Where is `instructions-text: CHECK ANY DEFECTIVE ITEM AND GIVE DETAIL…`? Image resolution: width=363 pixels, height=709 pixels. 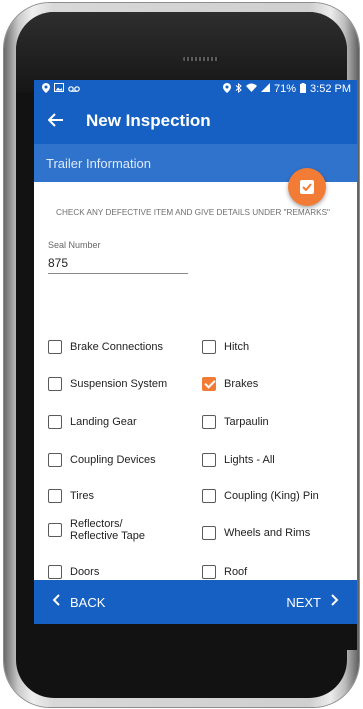 instructions-text: CHECK ANY DEFECTIVE ITEM AND GIVE DETAIL… is located at coordinates (193, 212).